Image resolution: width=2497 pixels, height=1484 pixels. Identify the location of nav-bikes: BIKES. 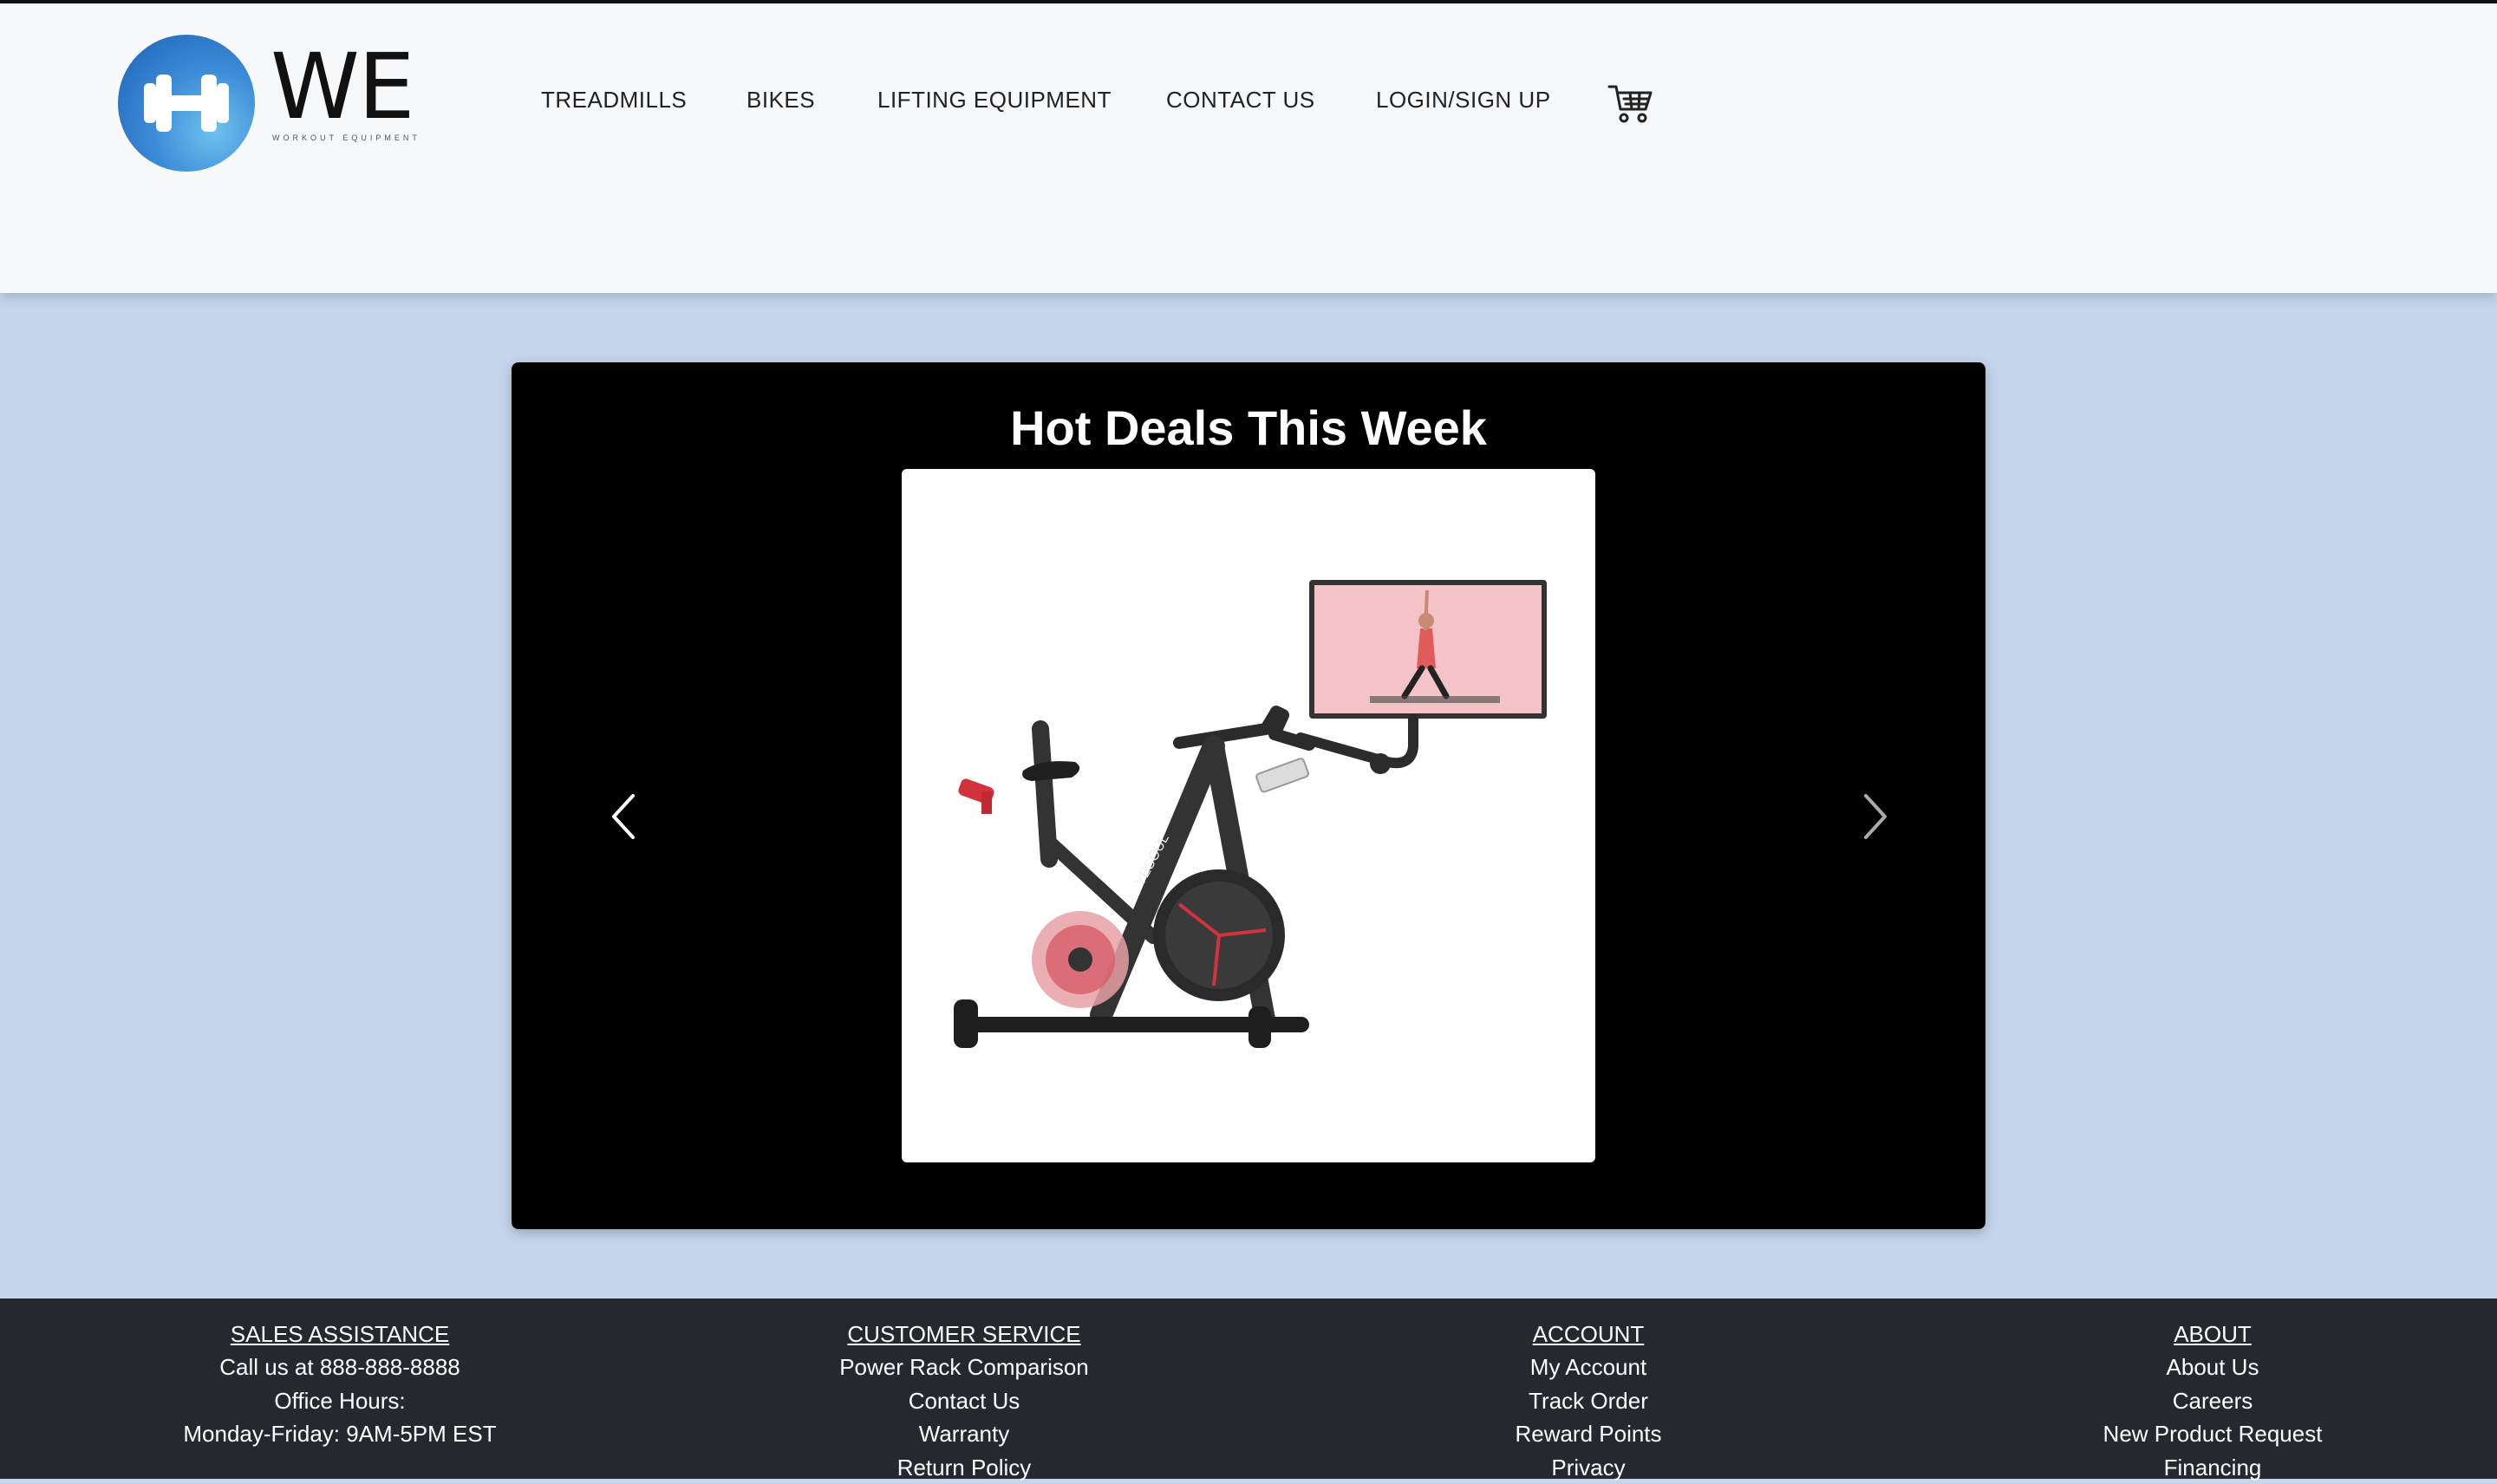
(780, 100).